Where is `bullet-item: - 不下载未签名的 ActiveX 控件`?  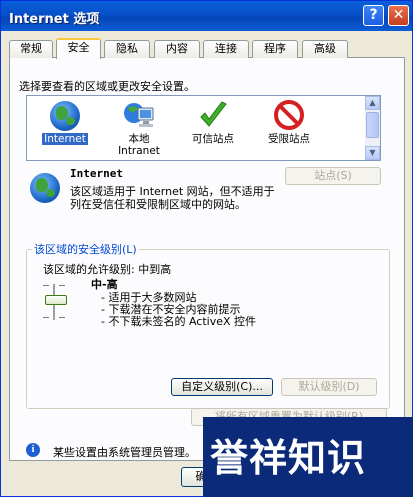
bullet-item: - 不下载未签名的 ActiveX 控件 is located at coordinates (179, 321).